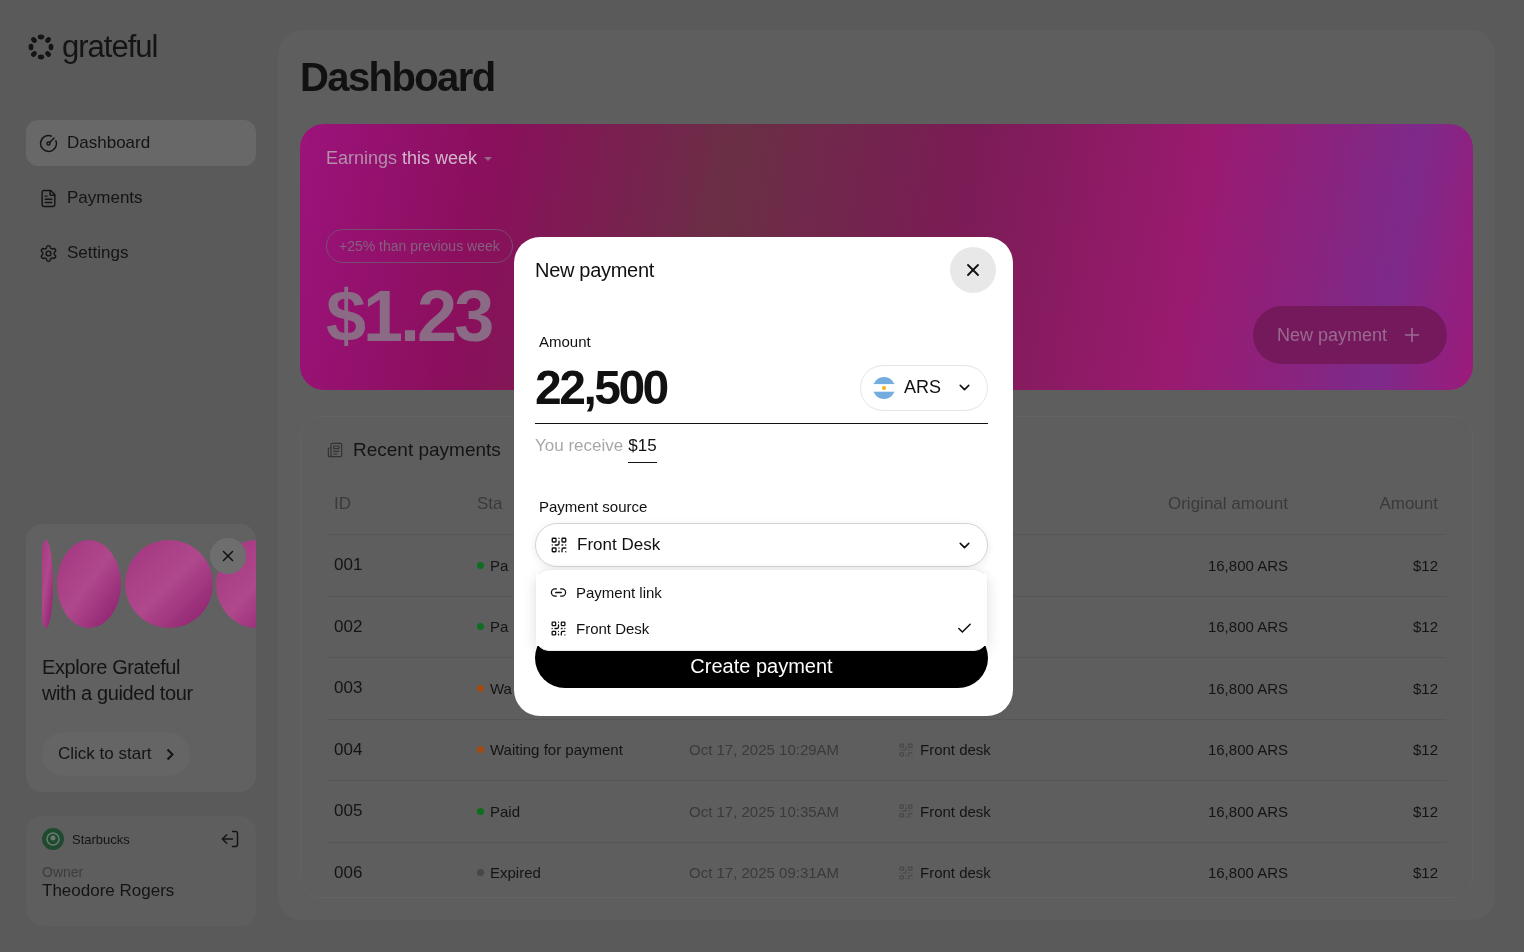 This screenshot has height=952, width=1524. What do you see at coordinates (601, 387) in the screenshot?
I see `amount-field: 22,500` at bounding box center [601, 387].